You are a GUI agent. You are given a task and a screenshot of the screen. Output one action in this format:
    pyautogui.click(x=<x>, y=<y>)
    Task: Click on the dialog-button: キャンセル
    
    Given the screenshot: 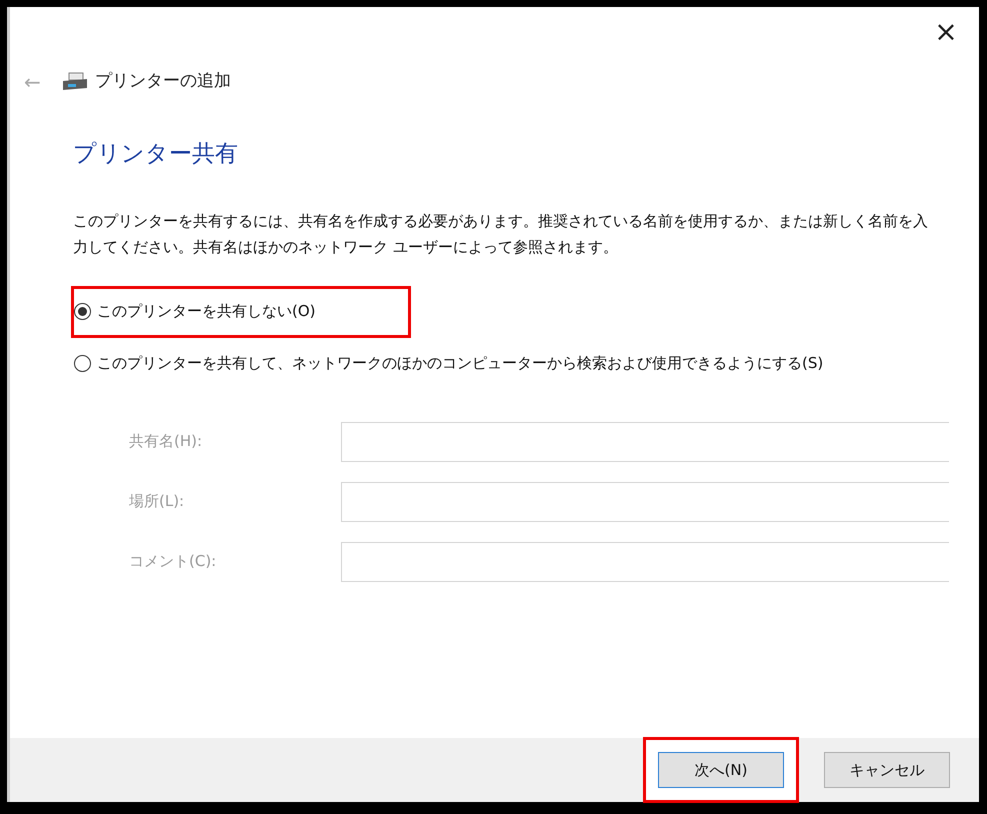 What is the action you would take?
    pyautogui.click(x=887, y=770)
    